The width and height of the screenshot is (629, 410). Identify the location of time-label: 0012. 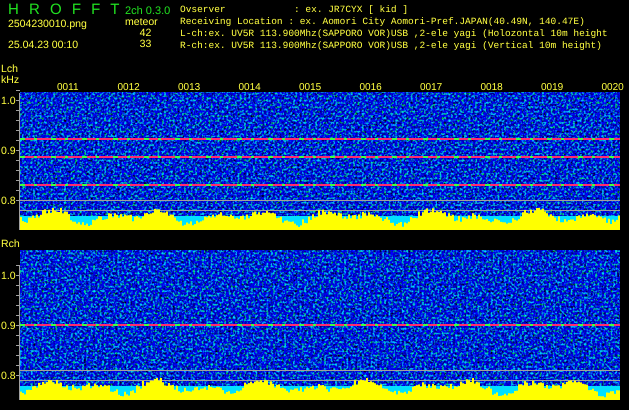
(129, 87).